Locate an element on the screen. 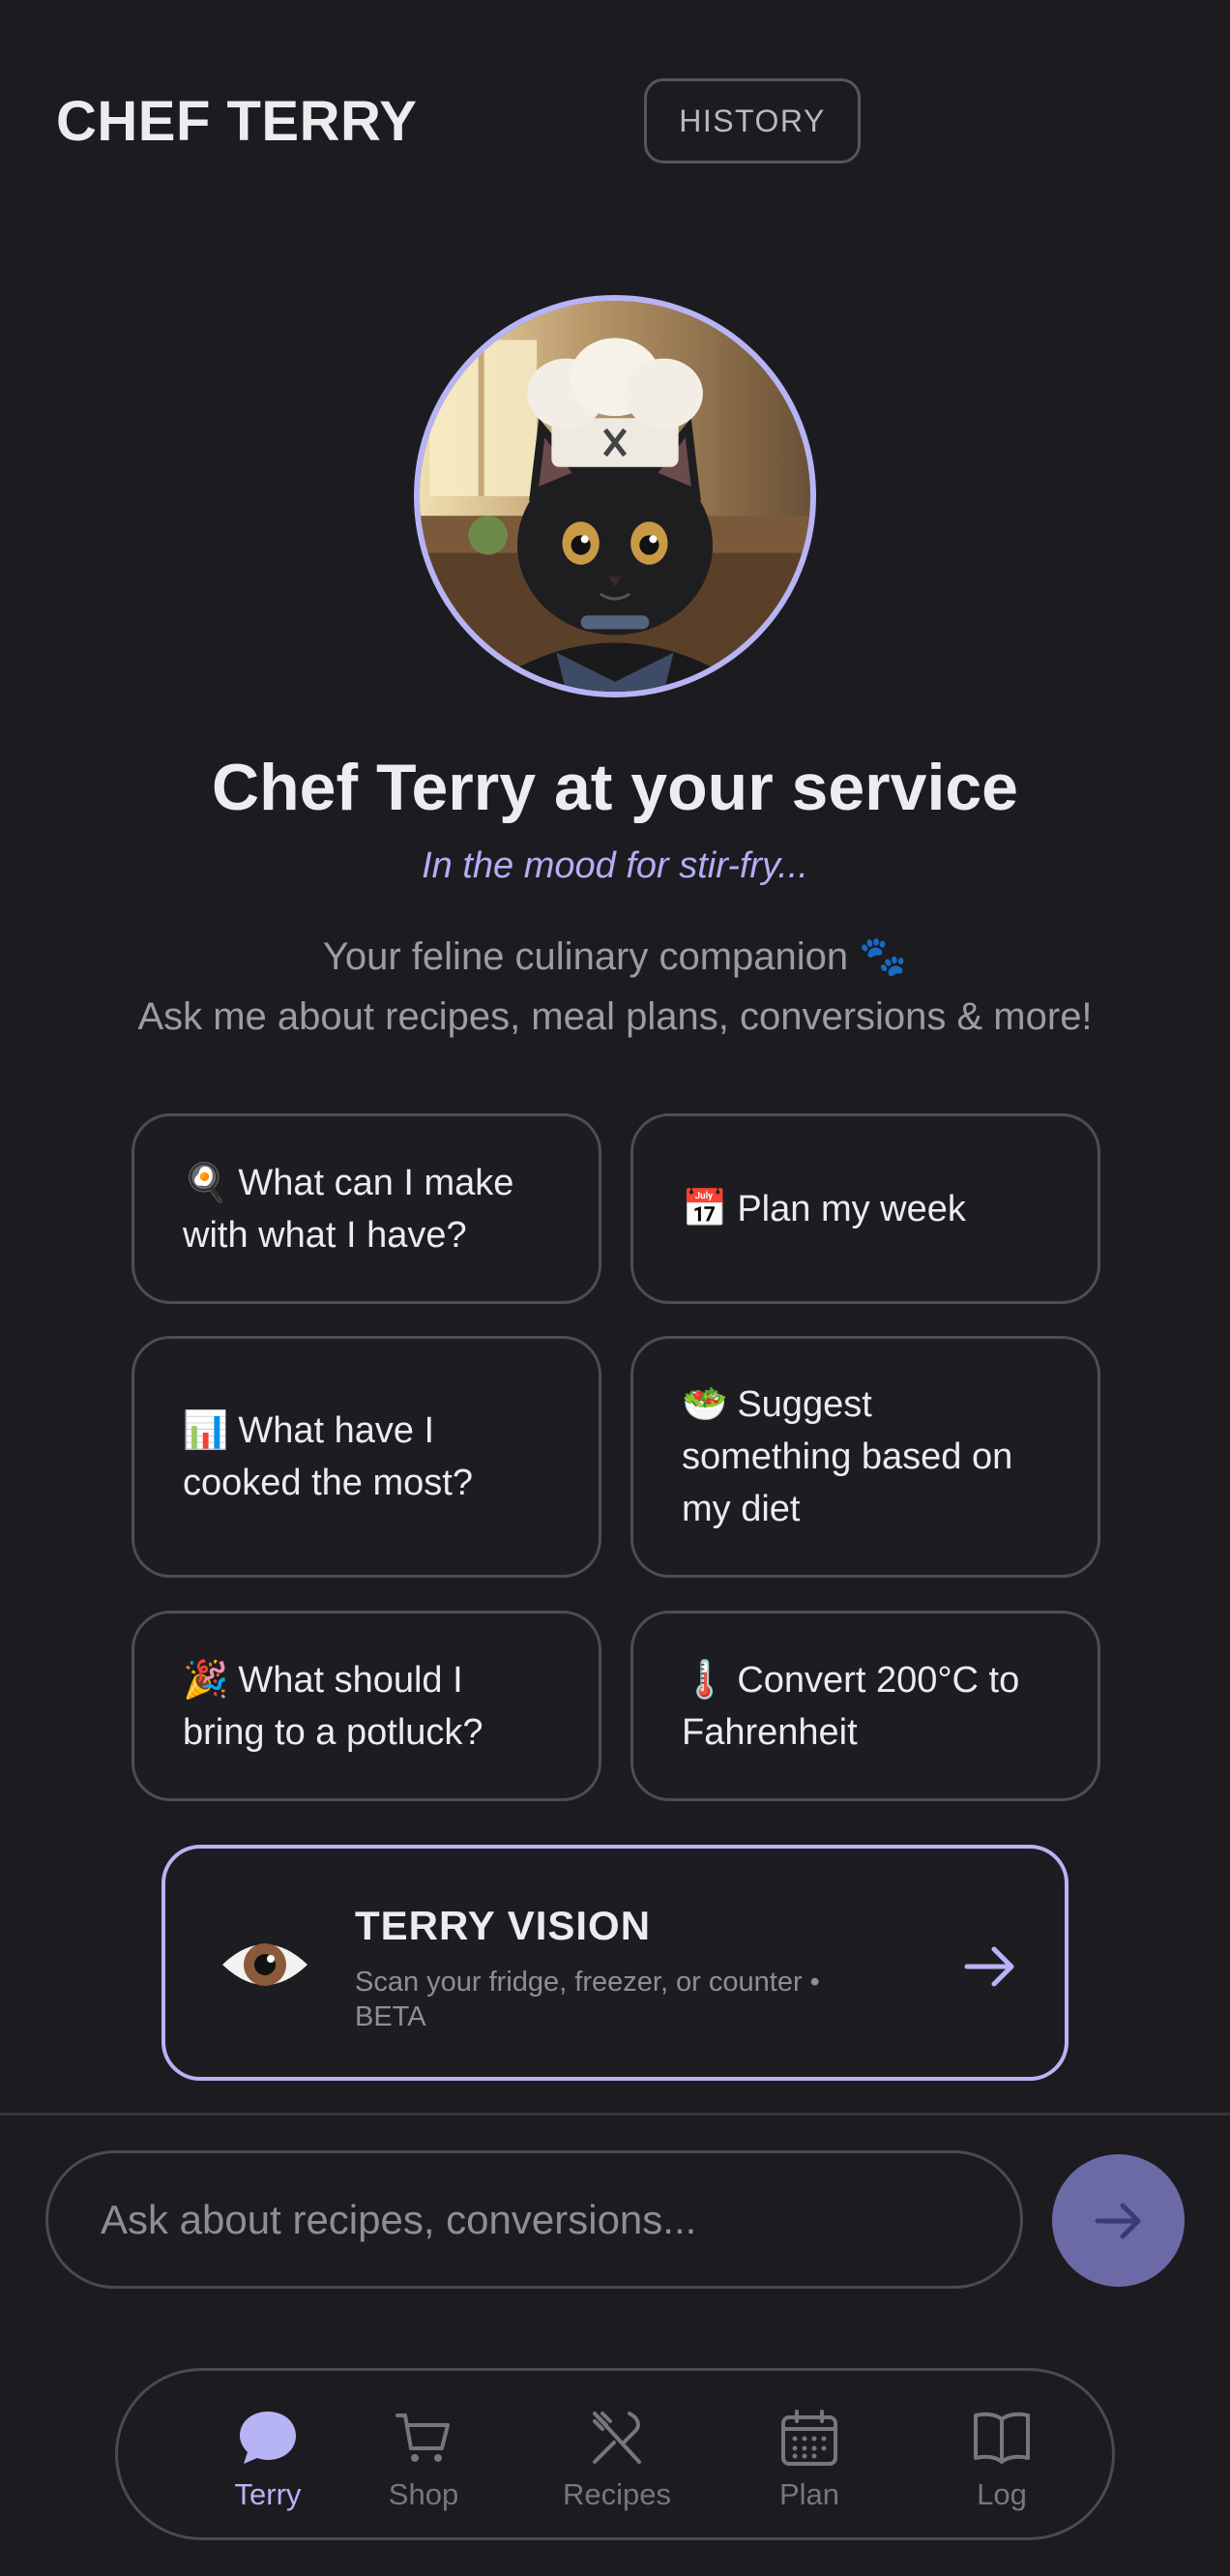  tagline-line-1: Your feline culinary companion is located at coordinates (585, 957).